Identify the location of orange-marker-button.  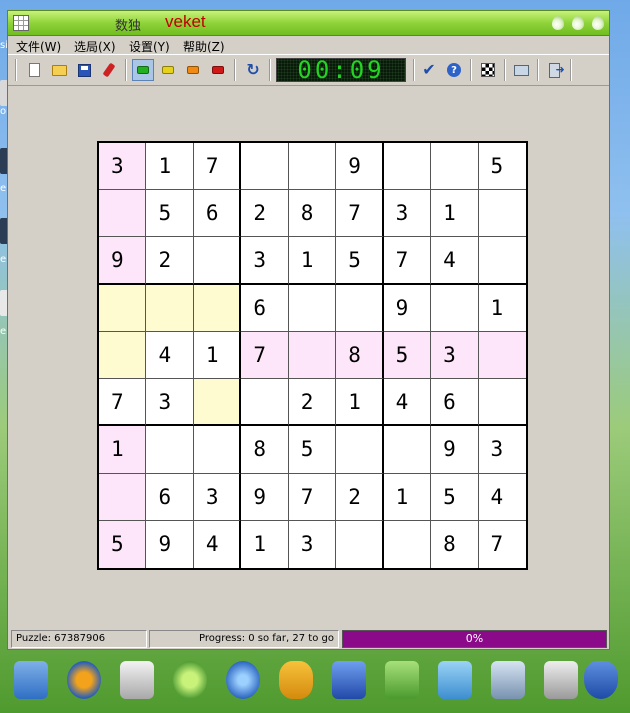
(193, 70).